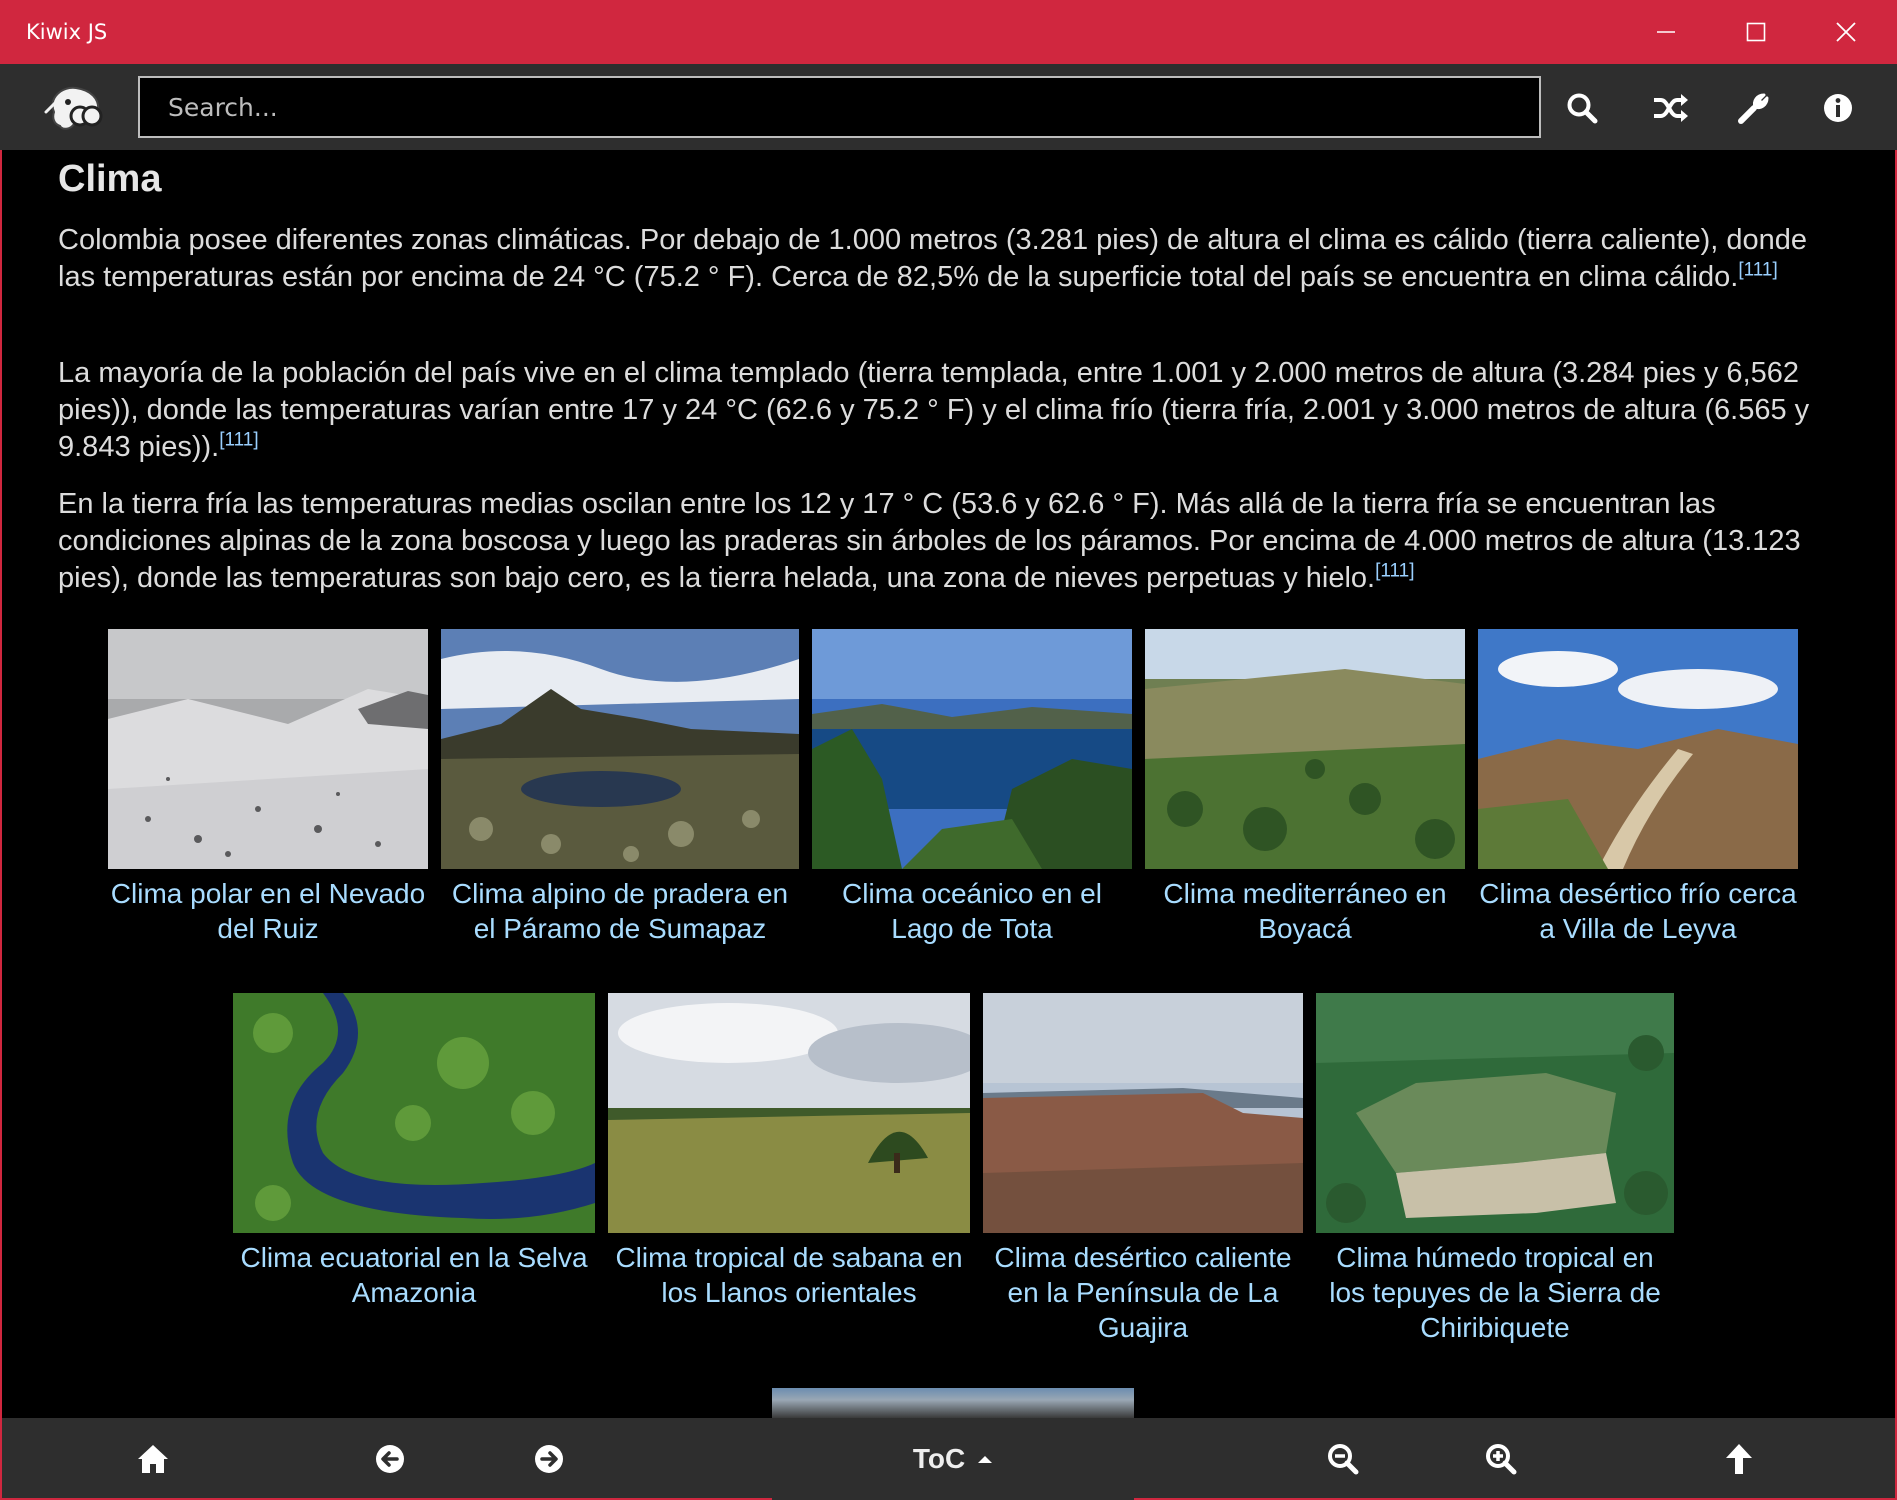 This screenshot has height=1500, width=1897. I want to click on gallery-item: Clima ecuatorial en la Selva Amazonia, so click(414, 1151).